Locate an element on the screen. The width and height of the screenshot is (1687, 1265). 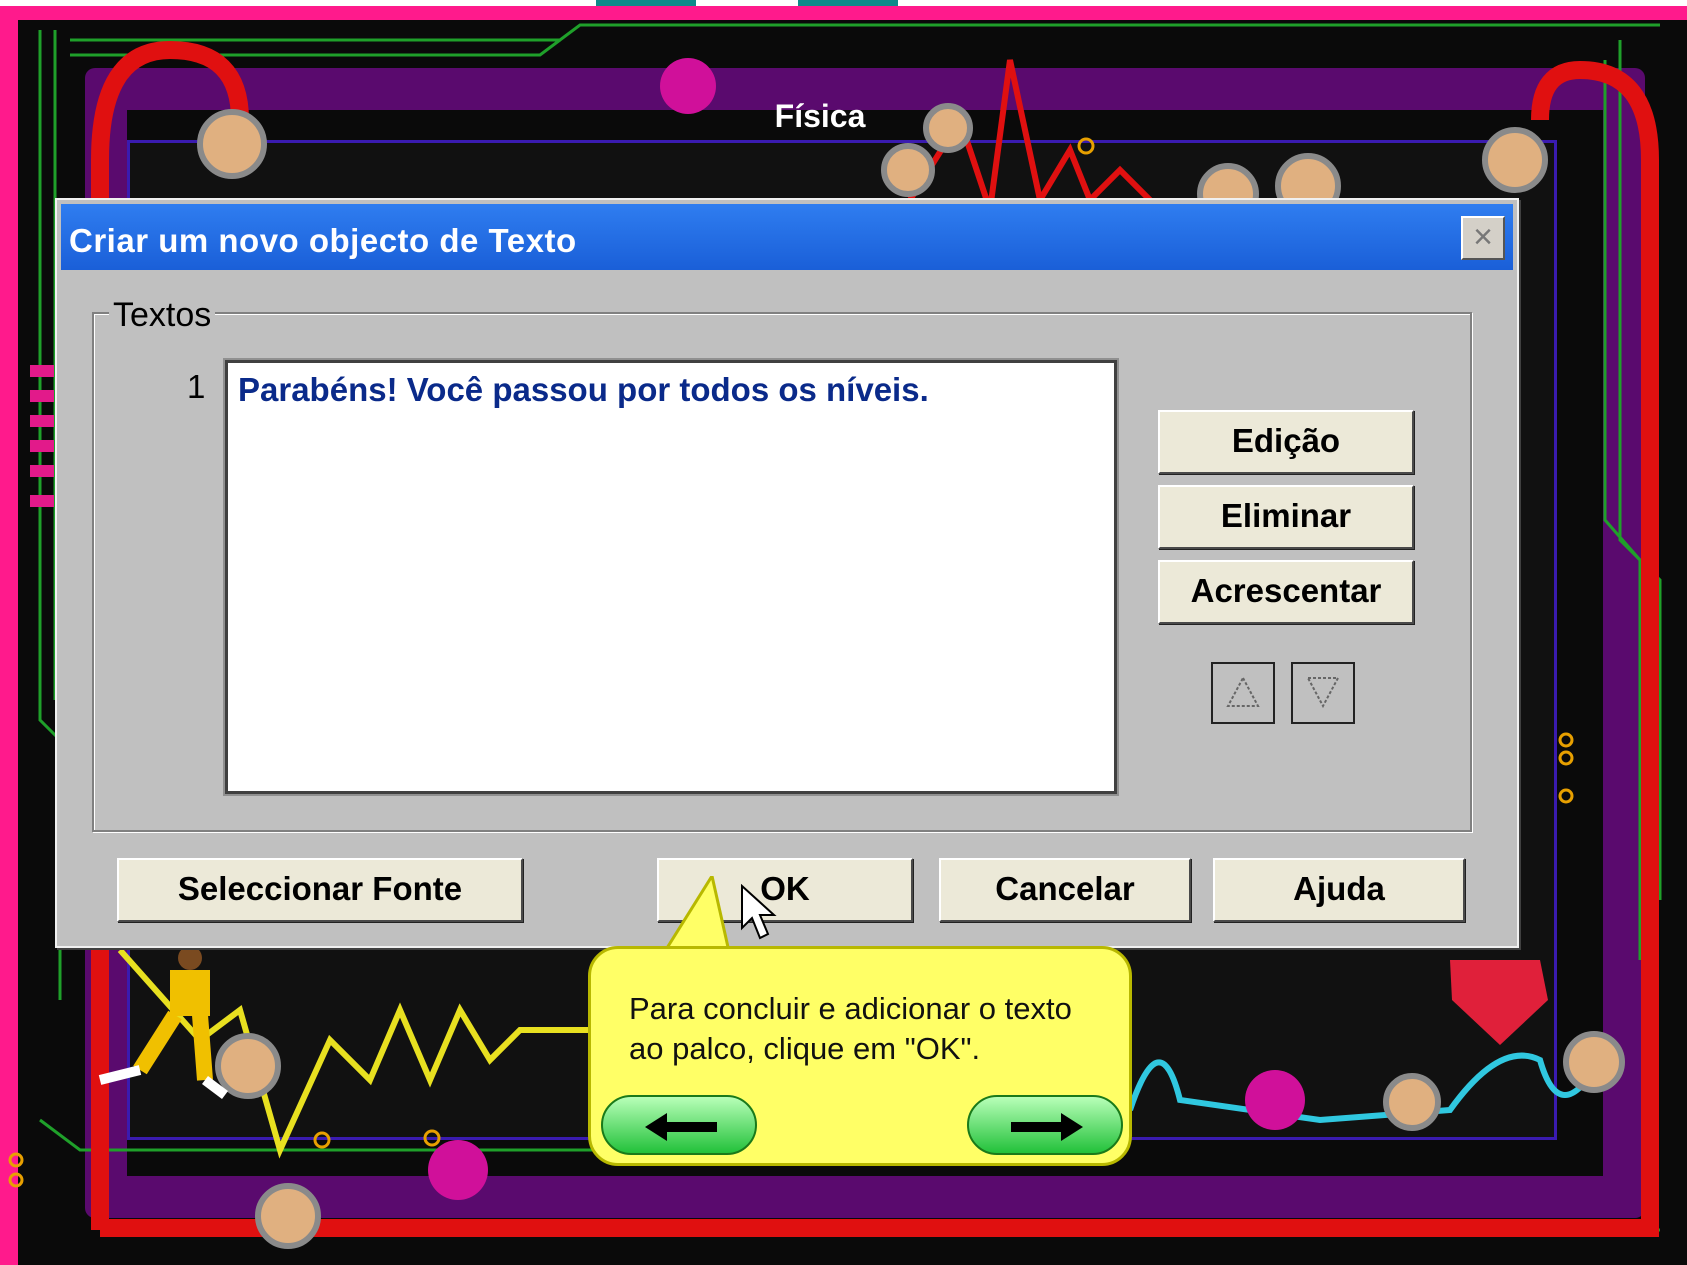
delete-button: Eliminar is located at coordinates (1286, 517).